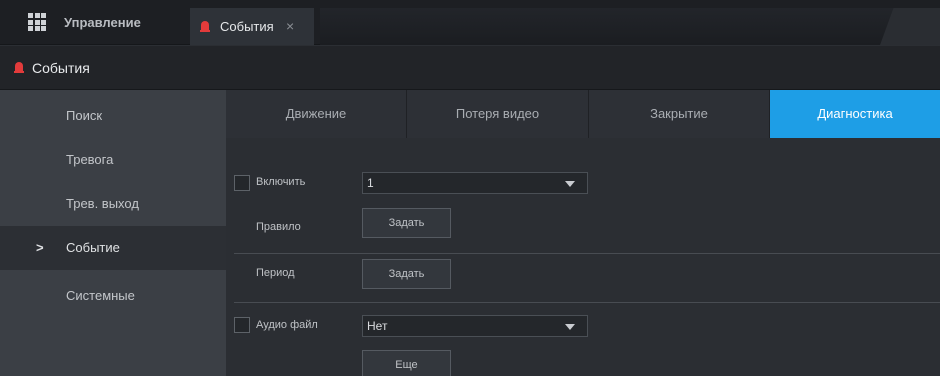  What do you see at coordinates (102, 203) in the screenshot?
I see `sidebar-item-label: Трев. выход` at bounding box center [102, 203].